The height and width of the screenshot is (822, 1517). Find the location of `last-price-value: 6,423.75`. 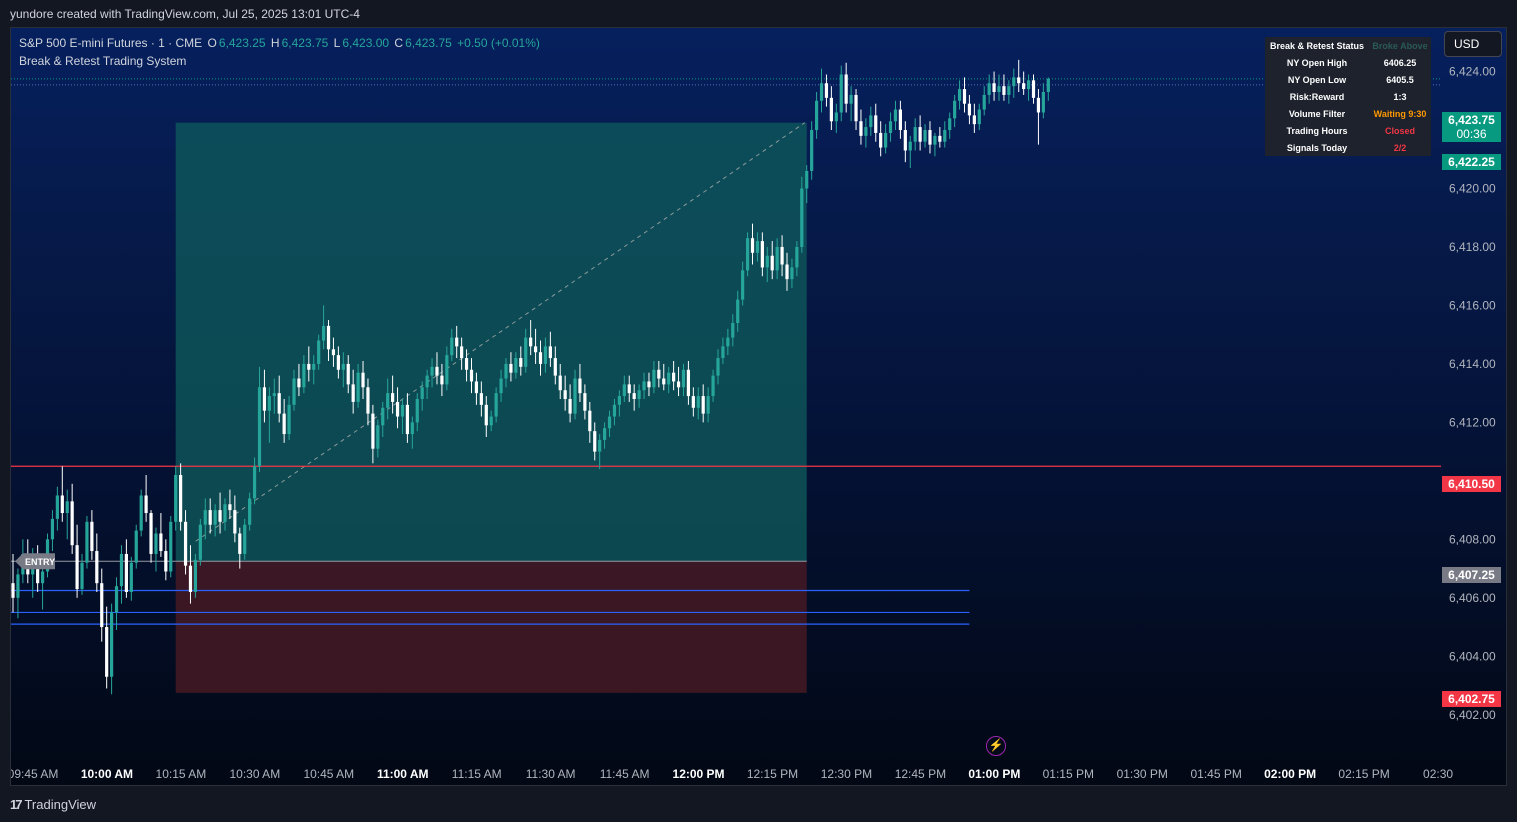

last-price-value: 6,423.75 is located at coordinates (1471, 120).